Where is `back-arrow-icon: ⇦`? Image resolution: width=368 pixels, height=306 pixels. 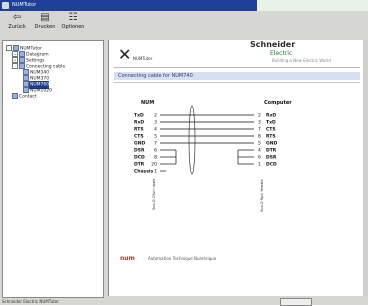 back-arrow-icon: ⇦ is located at coordinates (17, 17).